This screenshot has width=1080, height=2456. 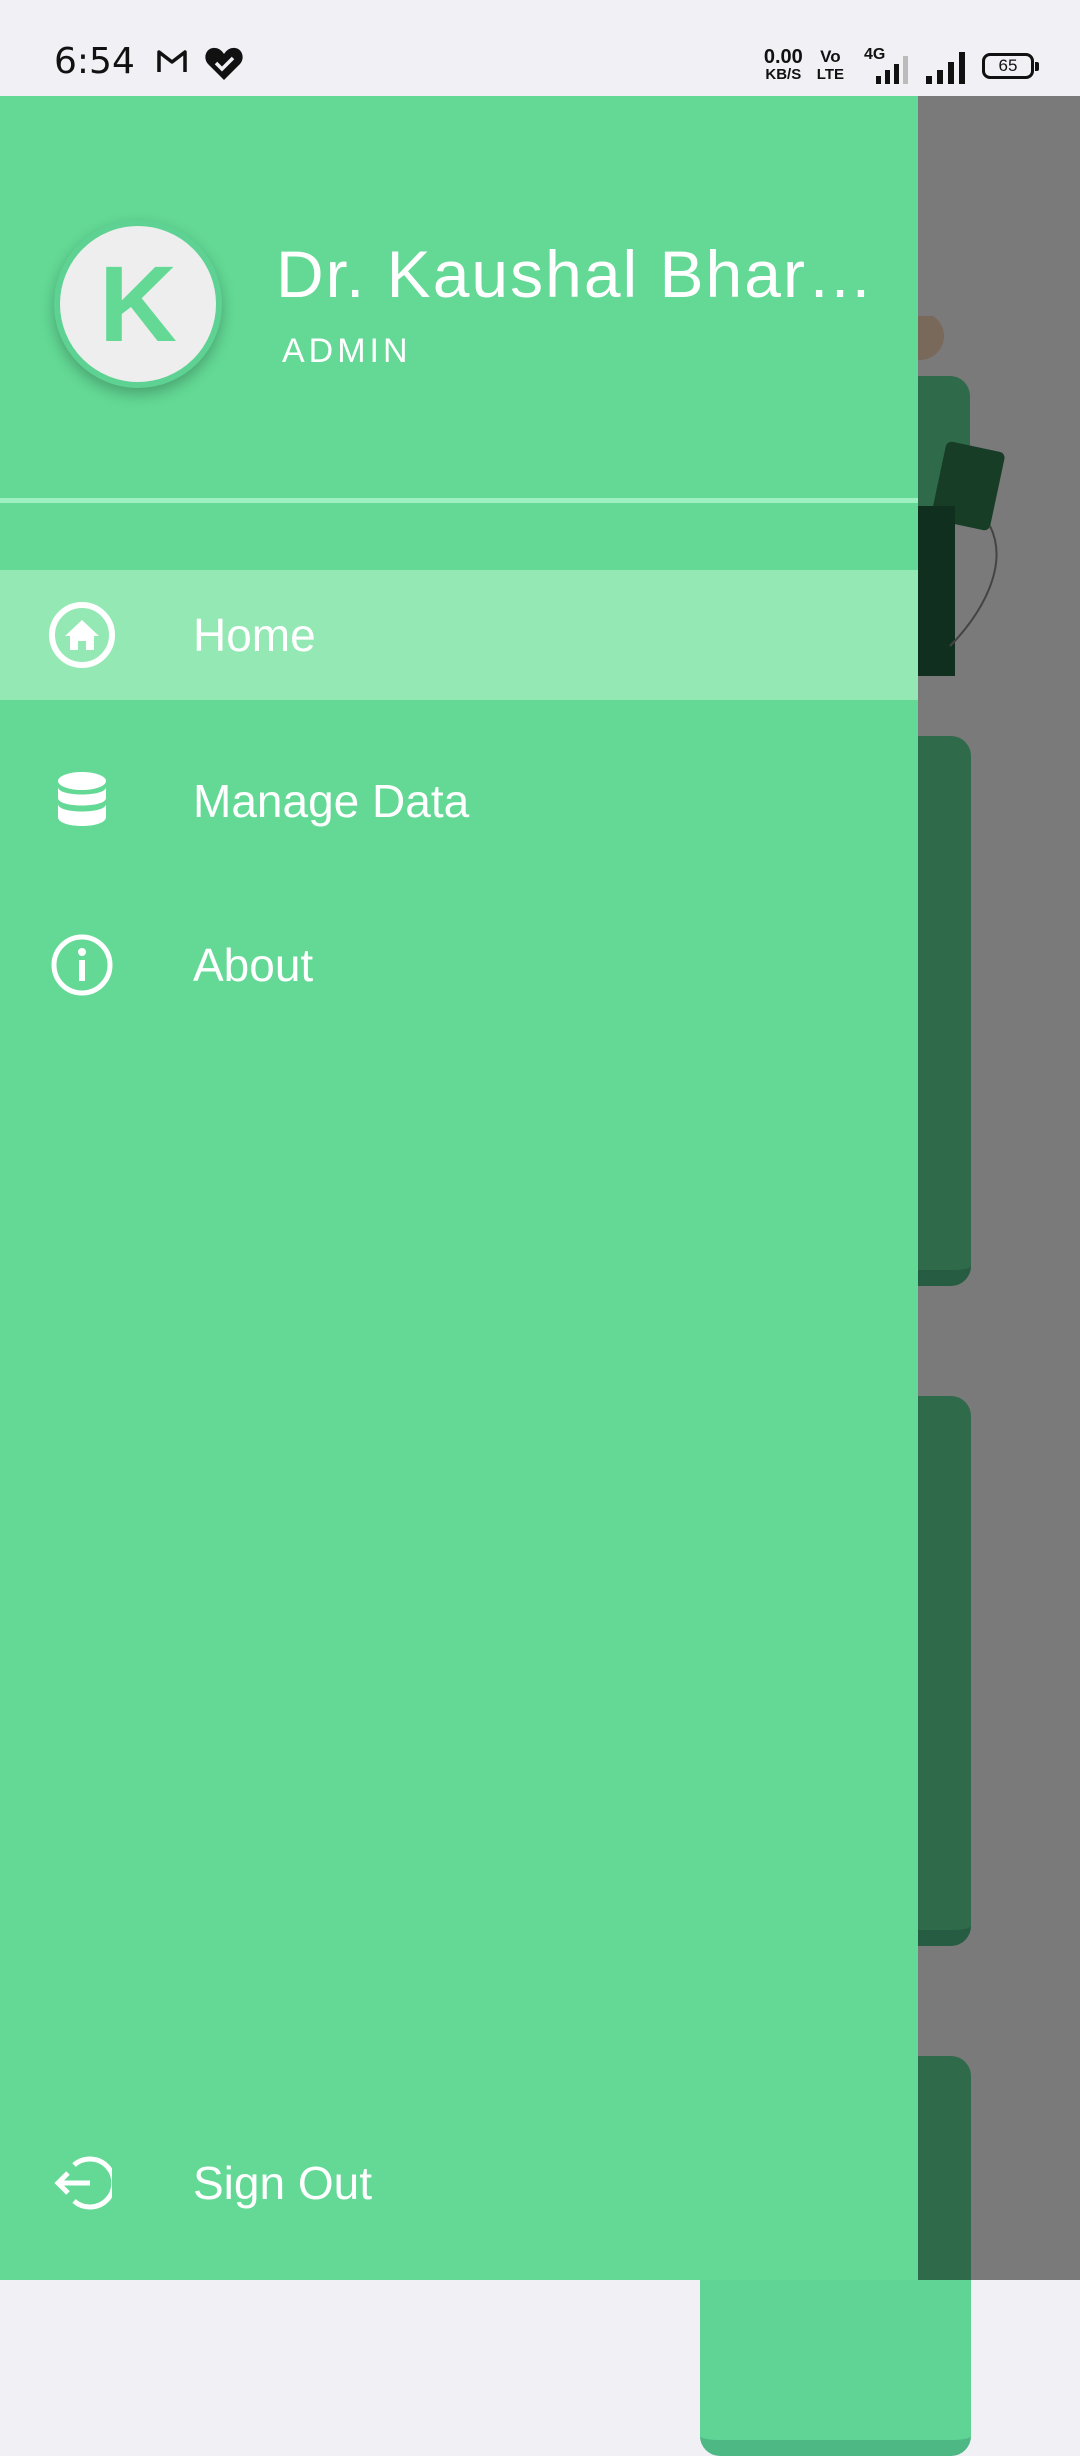 What do you see at coordinates (82, 965) in the screenshot?
I see `info-icon` at bounding box center [82, 965].